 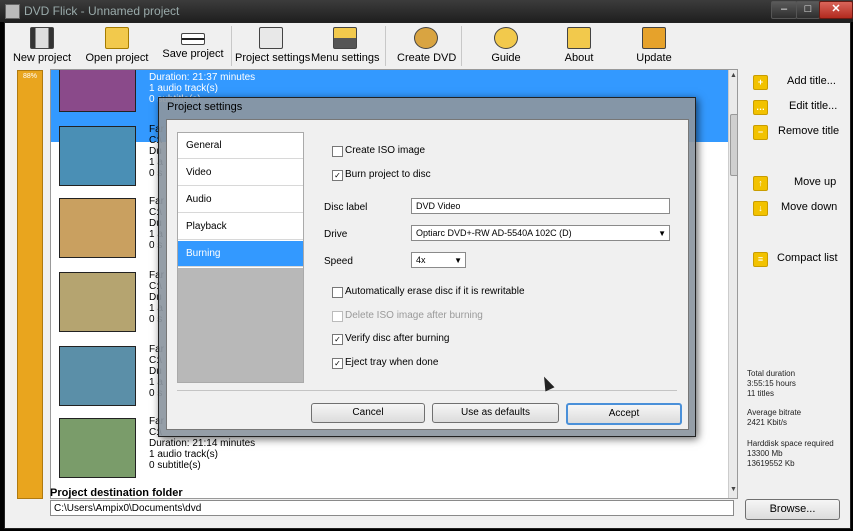 I want to click on eject-box: ✓, so click(x=337, y=363).